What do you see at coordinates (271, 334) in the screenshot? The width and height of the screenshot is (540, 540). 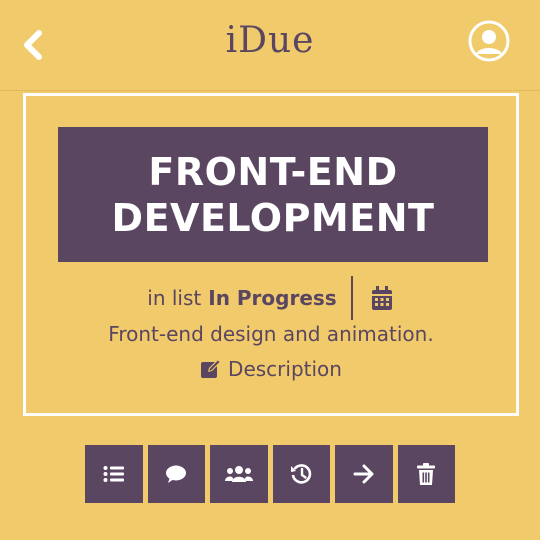 I see `task-description: Front-end design and animation.` at bounding box center [271, 334].